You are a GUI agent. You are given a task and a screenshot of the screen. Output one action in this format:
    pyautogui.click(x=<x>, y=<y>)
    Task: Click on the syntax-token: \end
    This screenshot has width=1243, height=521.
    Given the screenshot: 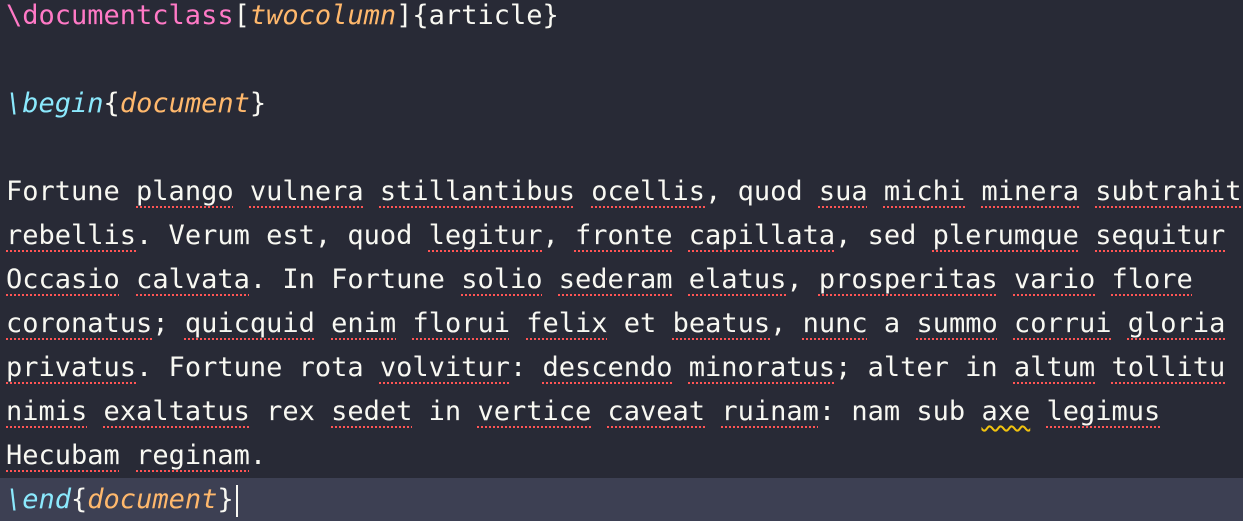 What is the action you would take?
    pyautogui.click(x=39, y=499)
    